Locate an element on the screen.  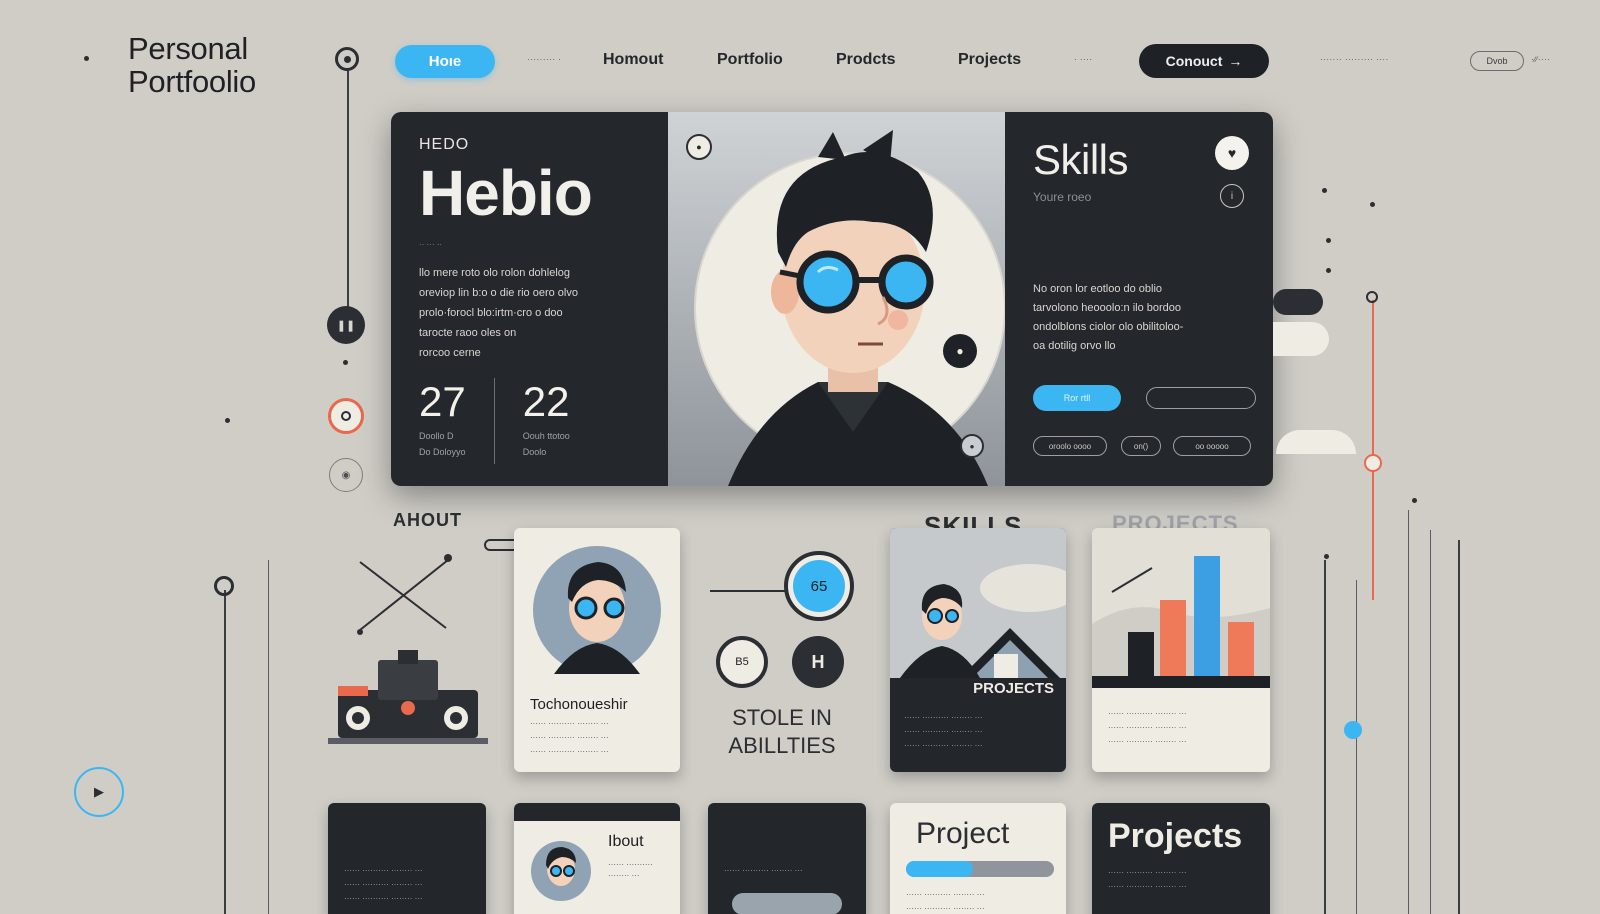
secondary-action-button is located at coordinates (1201, 398).